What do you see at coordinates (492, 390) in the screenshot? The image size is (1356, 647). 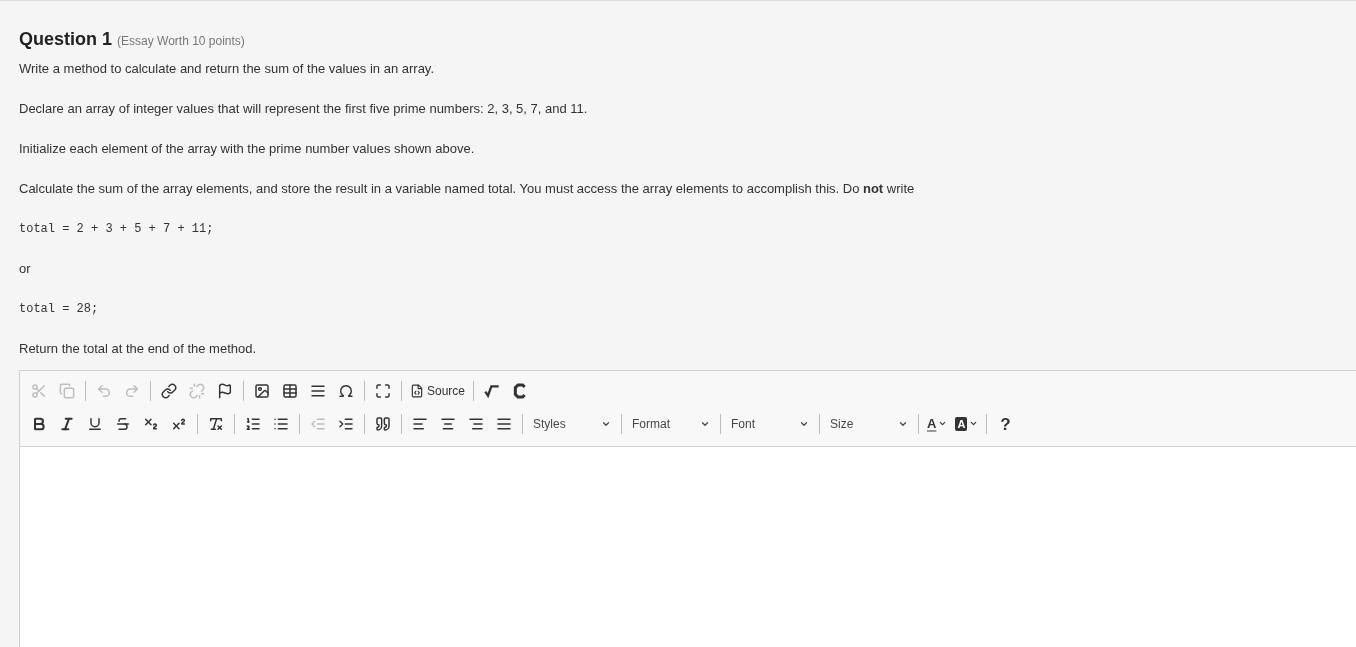 I see `square-root-icon` at bounding box center [492, 390].